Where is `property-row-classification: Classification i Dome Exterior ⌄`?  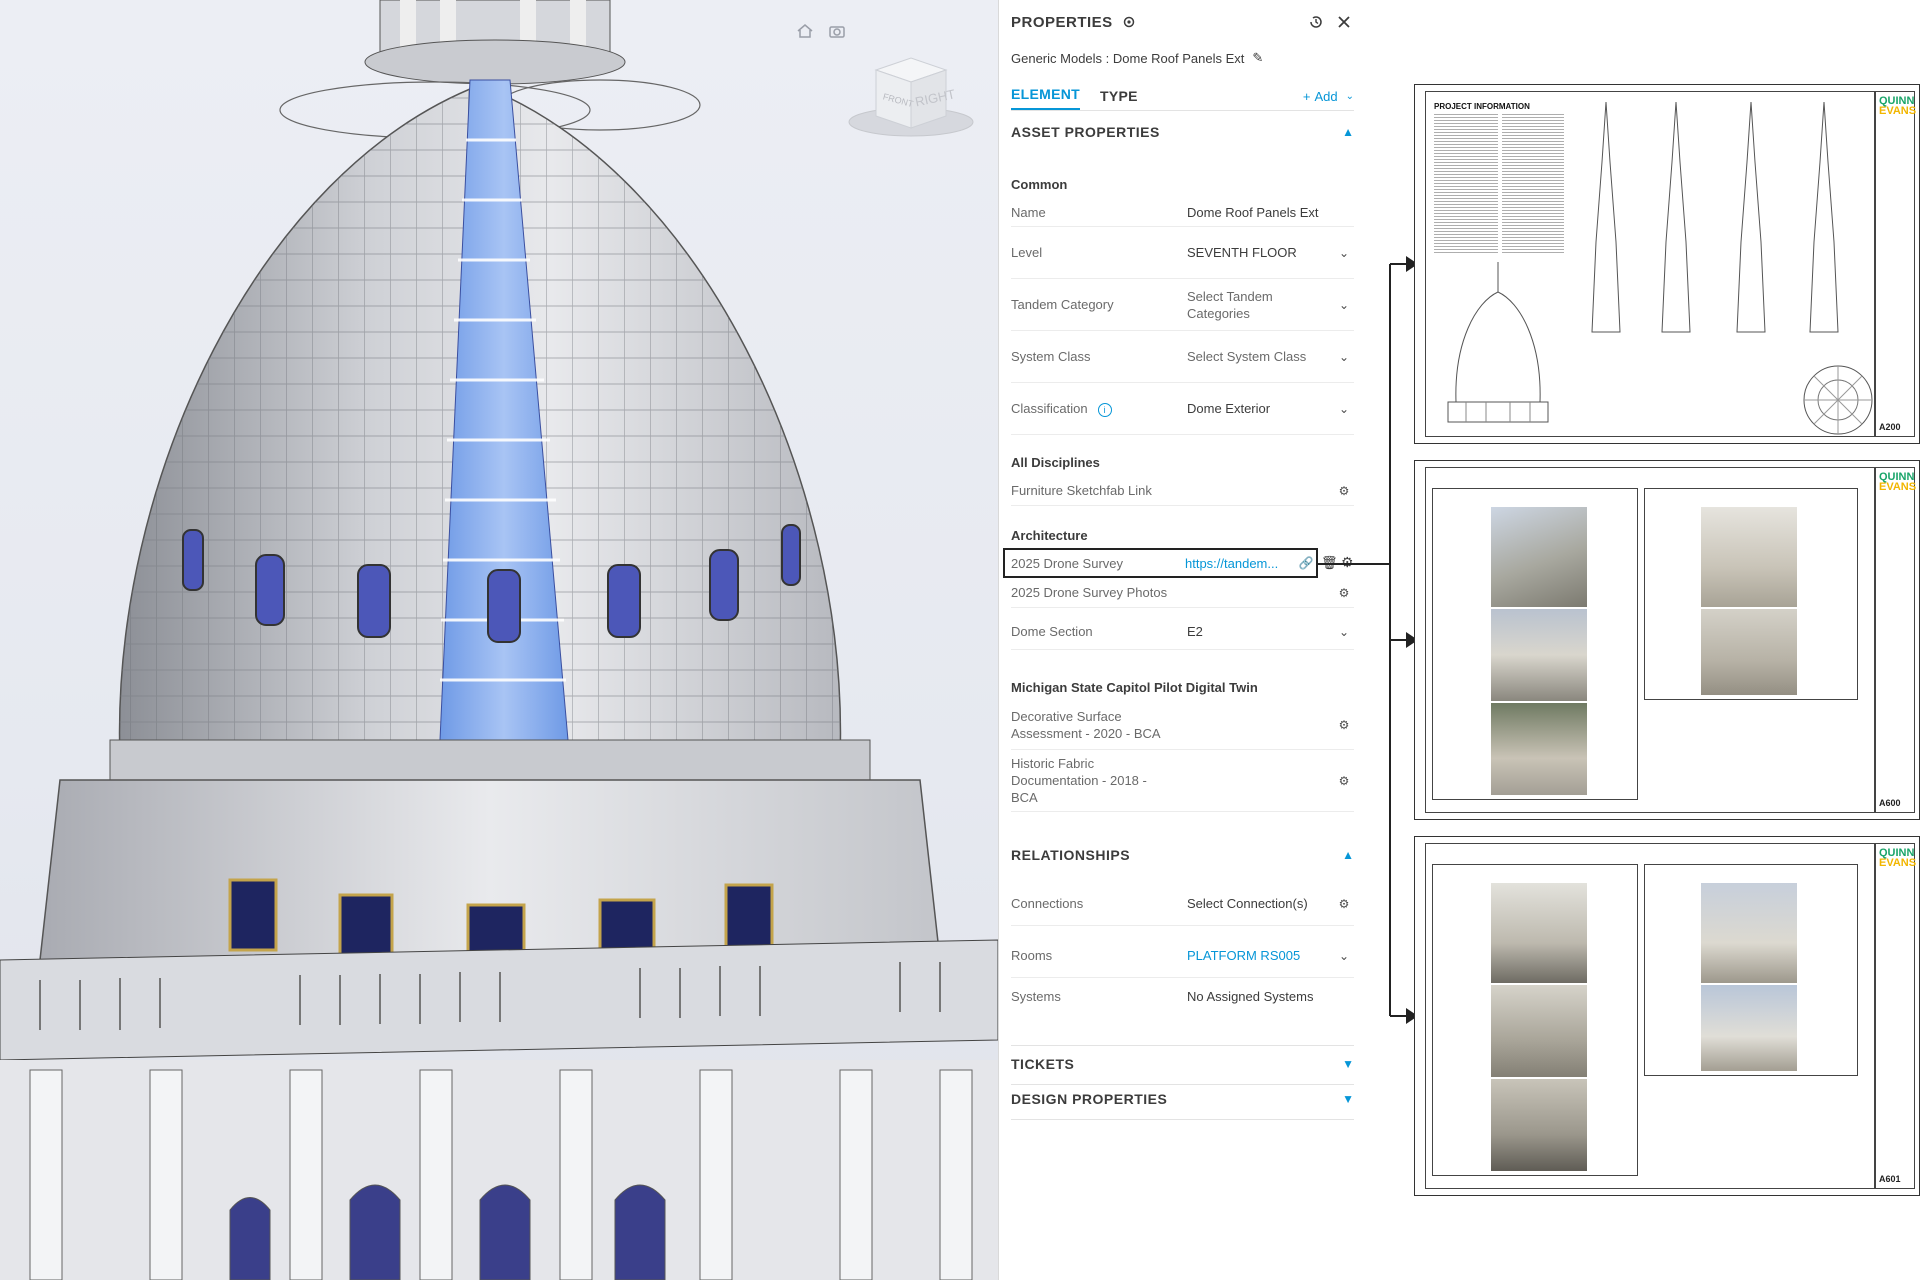 property-row-classification: Classification i Dome Exterior ⌄ is located at coordinates (1182, 409).